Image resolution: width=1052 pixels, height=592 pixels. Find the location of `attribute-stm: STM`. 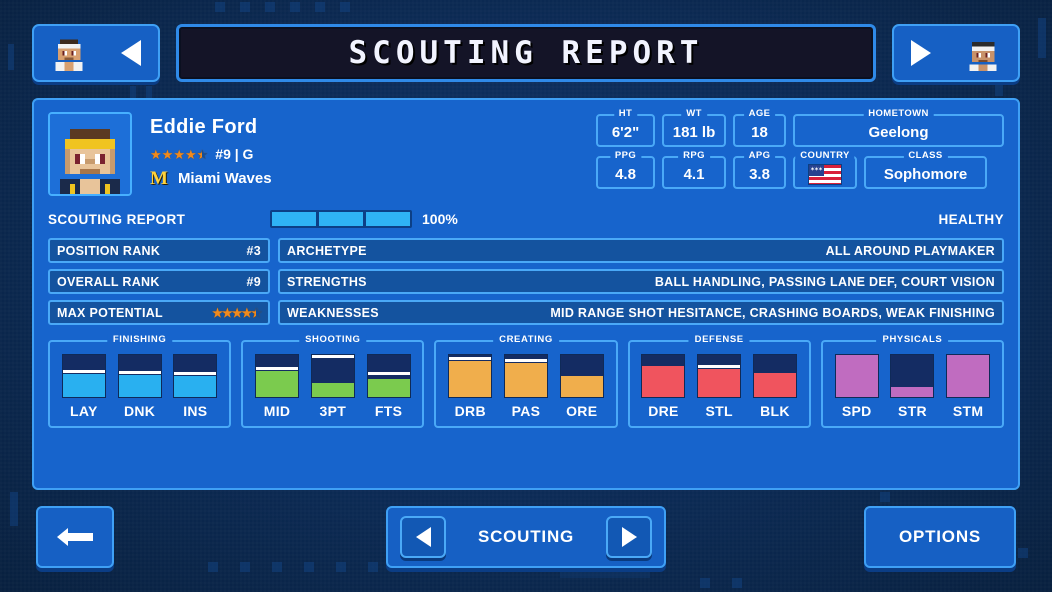

attribute-stm: STM is located at coordinates (968, 386).